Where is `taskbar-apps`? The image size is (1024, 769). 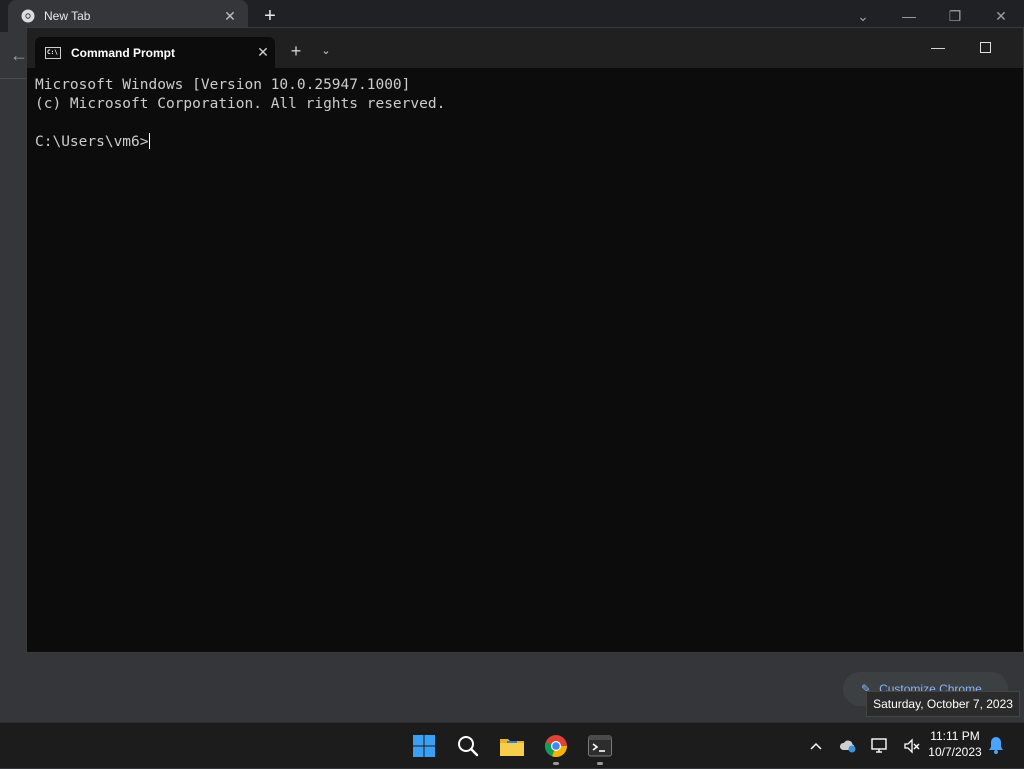 taskbar-apps is located at coordinates (512, 746).